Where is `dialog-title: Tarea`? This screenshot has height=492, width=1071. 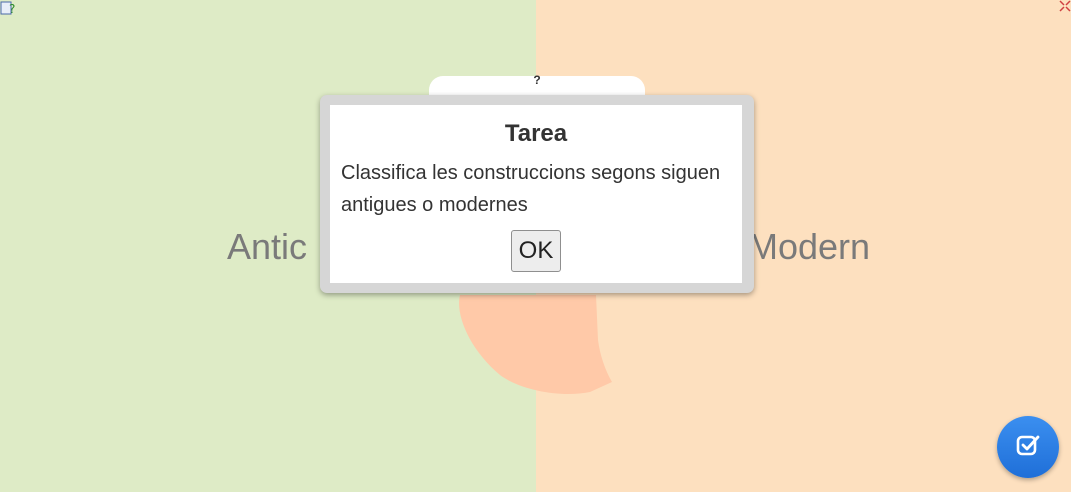
dialog-title: Tarea is located at coordinates (536, 133).